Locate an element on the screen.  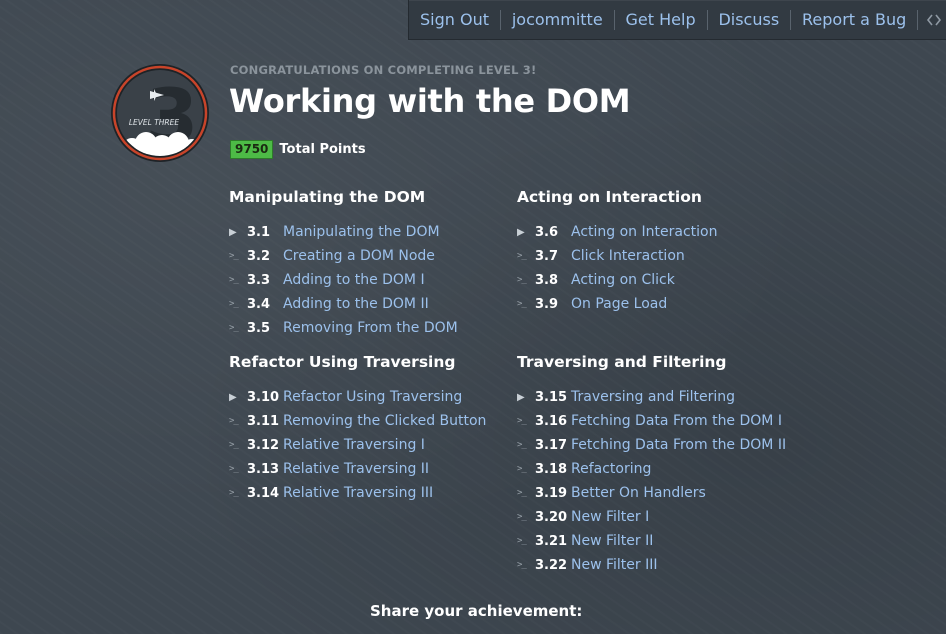
challenge-number: 3.14 is located at coordinates (263, 493).